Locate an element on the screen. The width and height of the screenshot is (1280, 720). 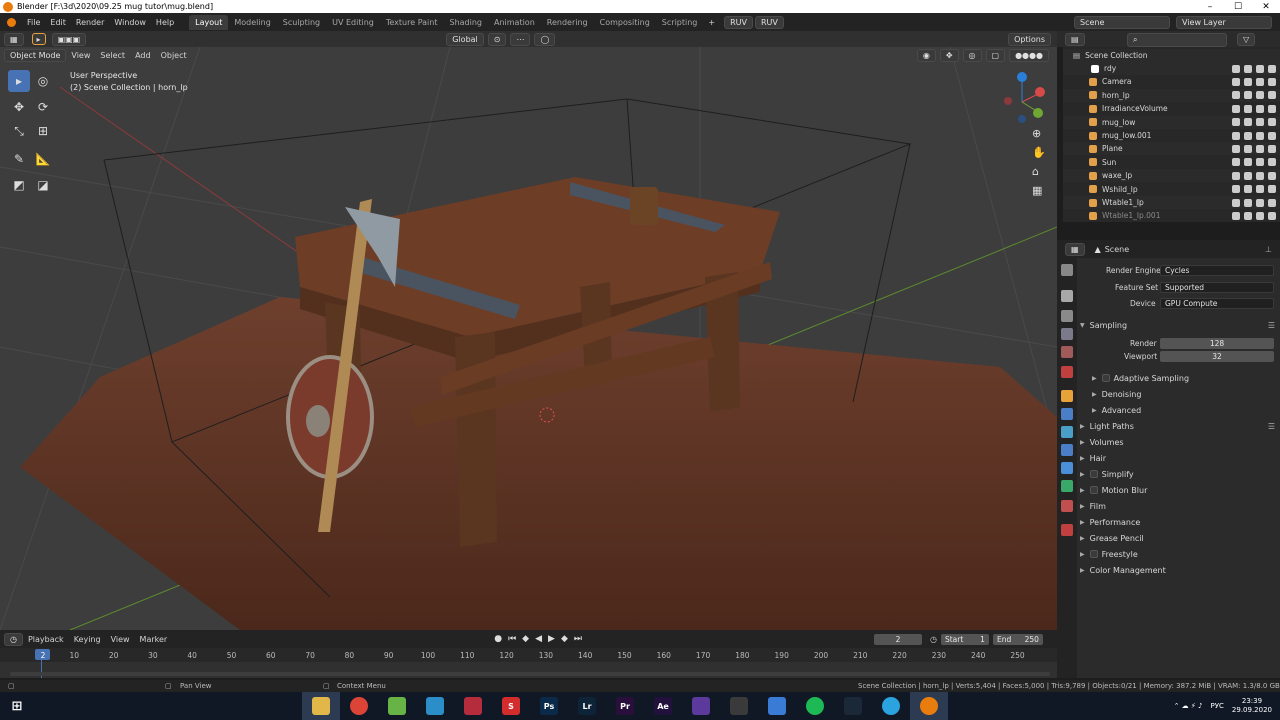
particles-tab-icon is located at coordinates (1067, 432).